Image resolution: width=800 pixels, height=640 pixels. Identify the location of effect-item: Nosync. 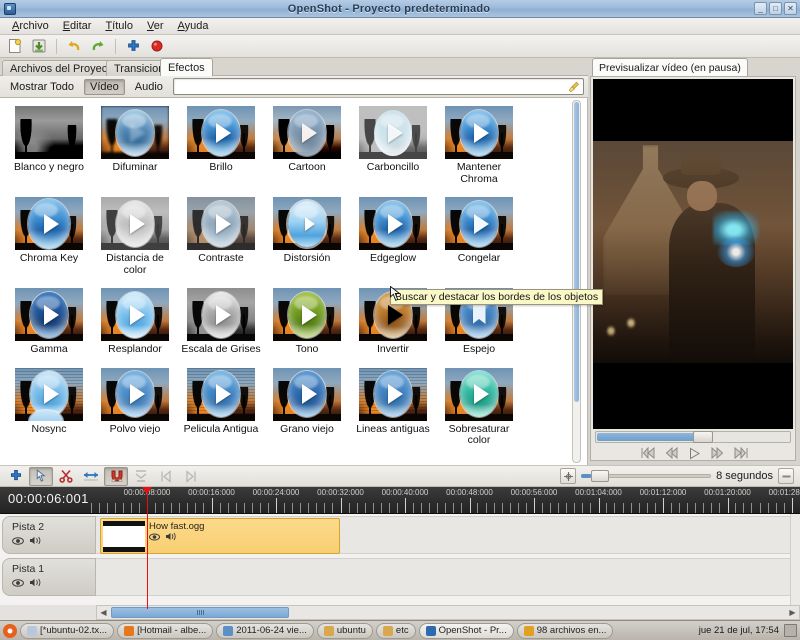
(49, 407).